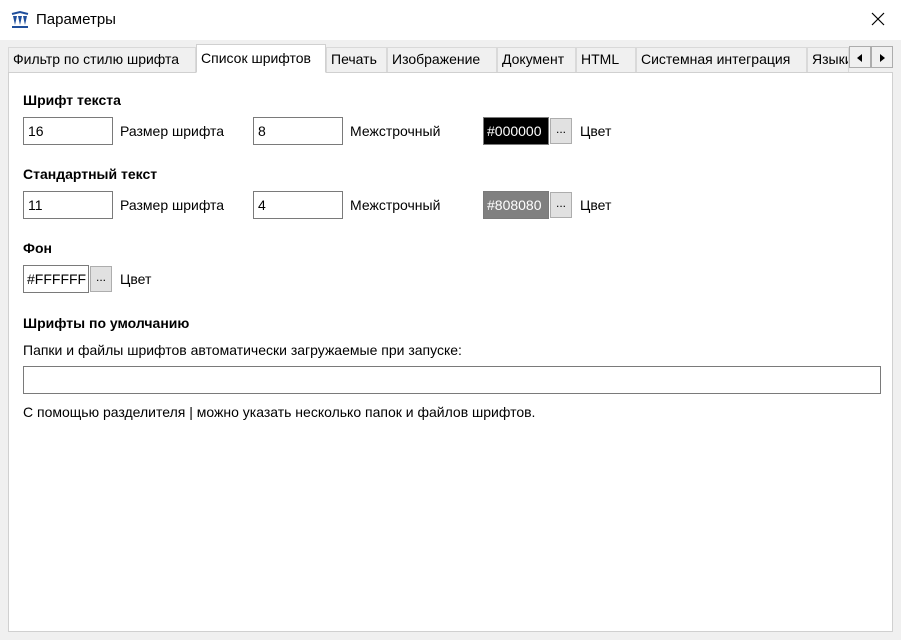  Describe the element at coordinates (56, 279) in the screenshot. I see `background-color-field: #FFFFFF` at that location.